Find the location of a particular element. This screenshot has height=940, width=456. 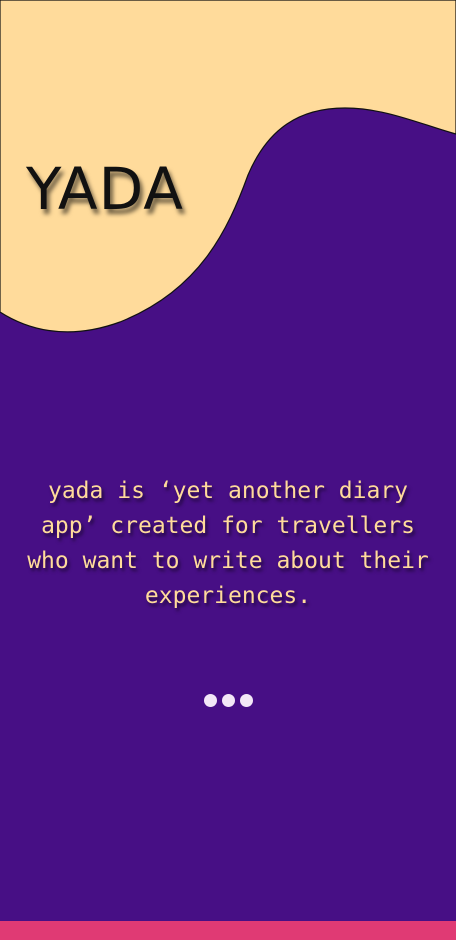

page-indicator is located at coordinates (228, 700).